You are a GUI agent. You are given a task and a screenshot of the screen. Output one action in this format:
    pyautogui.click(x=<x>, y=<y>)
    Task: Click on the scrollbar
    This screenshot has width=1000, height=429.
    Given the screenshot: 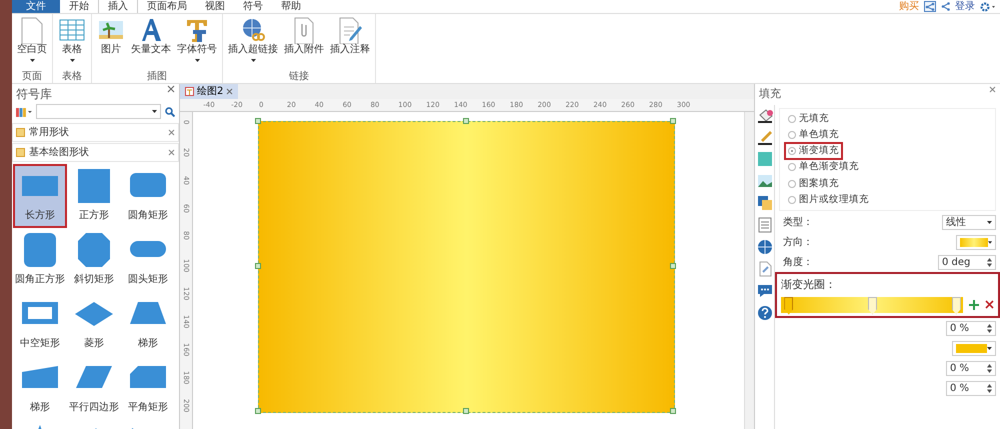 What is the action you would take?
    pyautogui.click(x=749, y=270)
    